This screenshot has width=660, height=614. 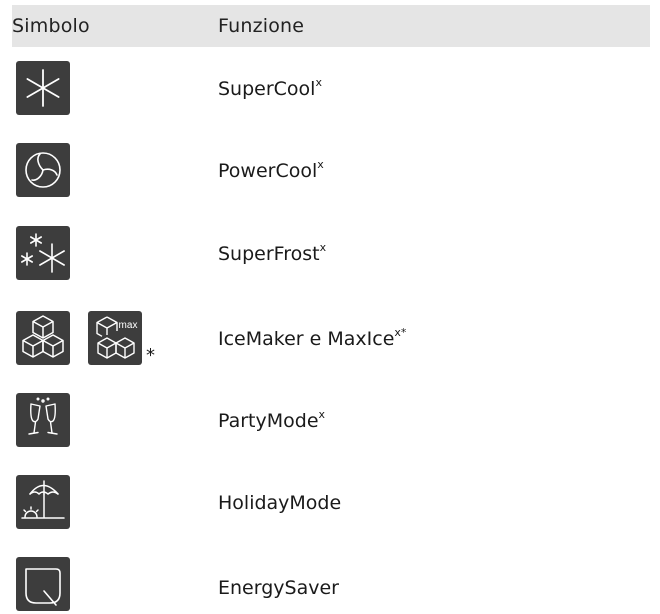 I want to click on ice-cubes-icon, so click(x=43, y=338).